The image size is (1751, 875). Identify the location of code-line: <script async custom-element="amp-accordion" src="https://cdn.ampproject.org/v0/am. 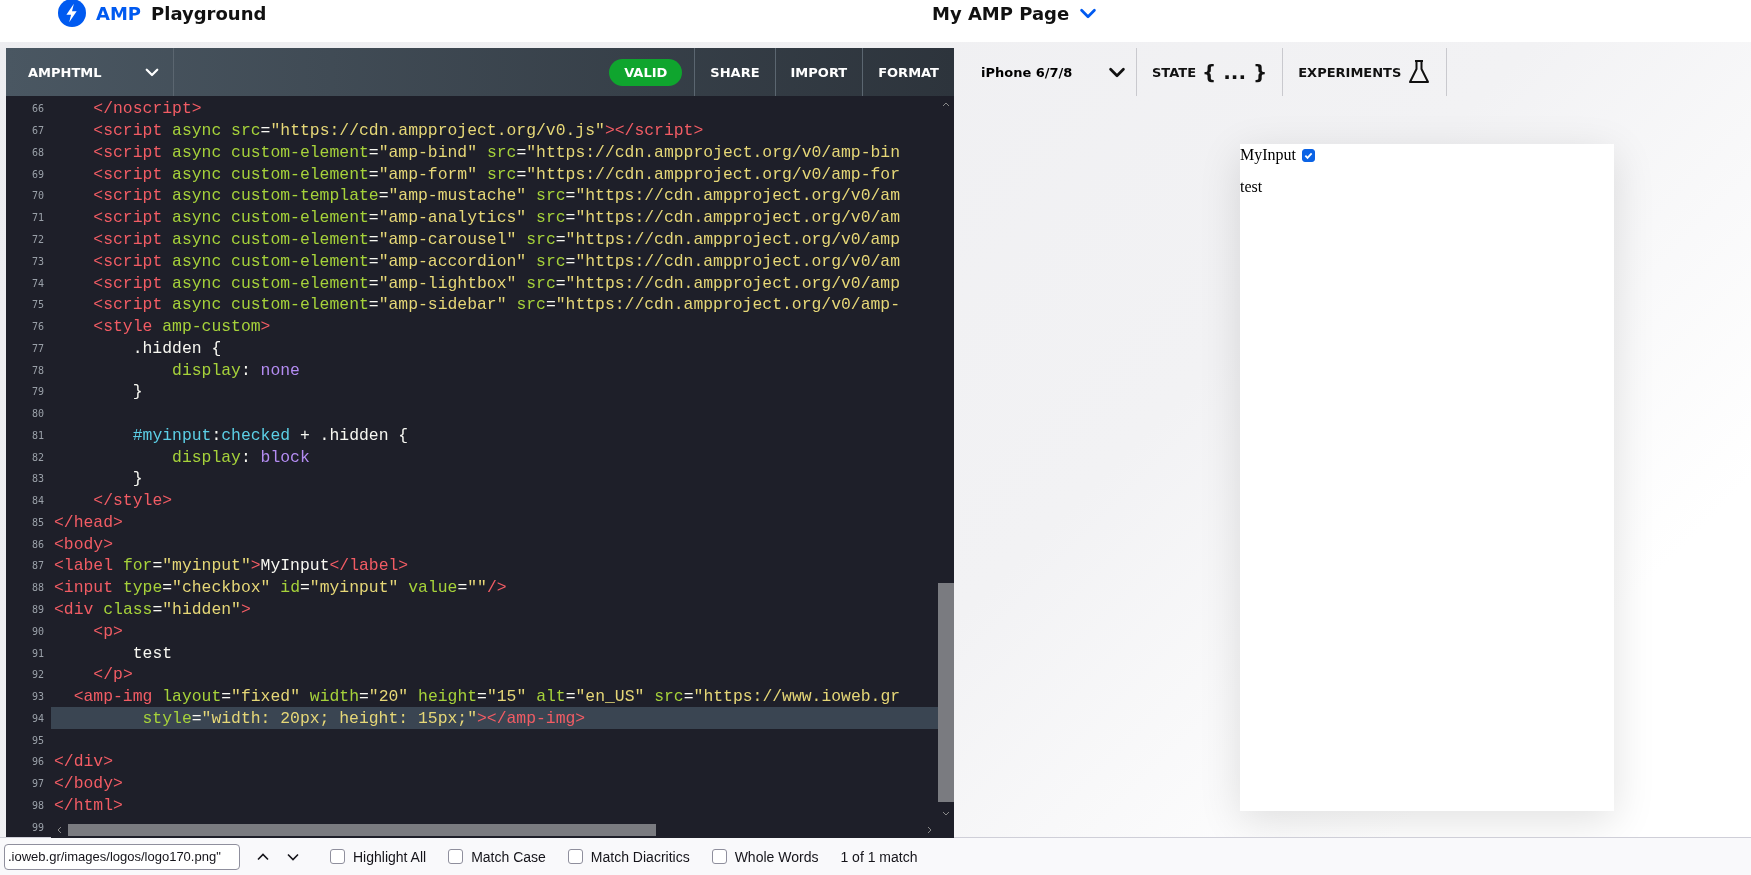
(496, 261).